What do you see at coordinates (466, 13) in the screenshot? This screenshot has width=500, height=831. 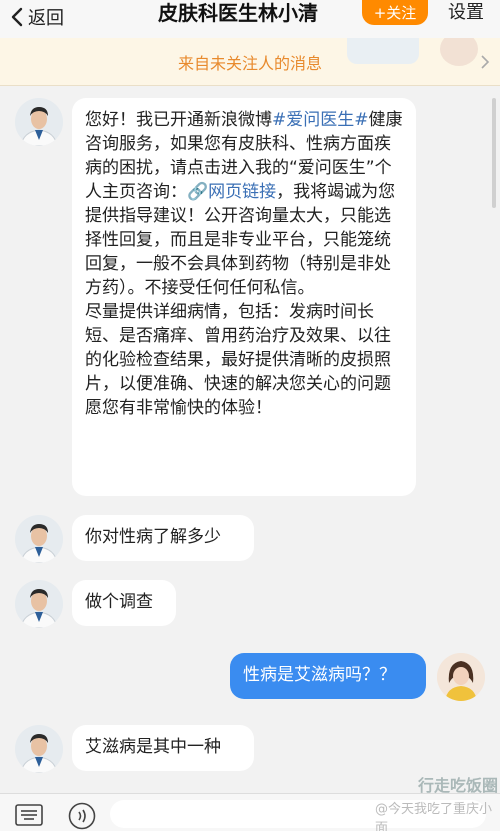 I see `settings-button: 设置` at bounding box center [466, 13].